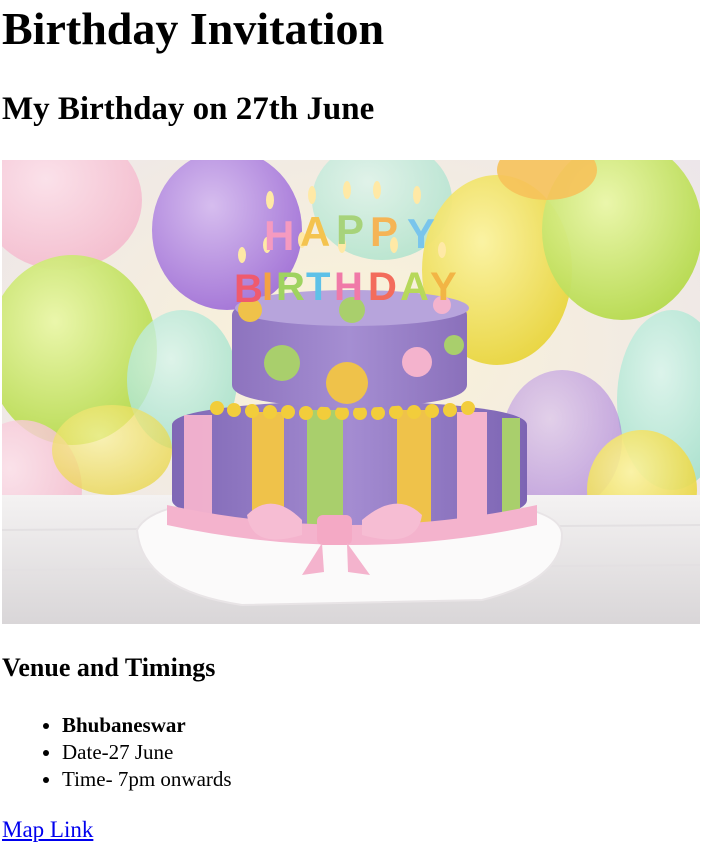  Describe the element at coordinates (193, 28) in the screenshot. I see `page-title: Birthday Invitation` at that location.